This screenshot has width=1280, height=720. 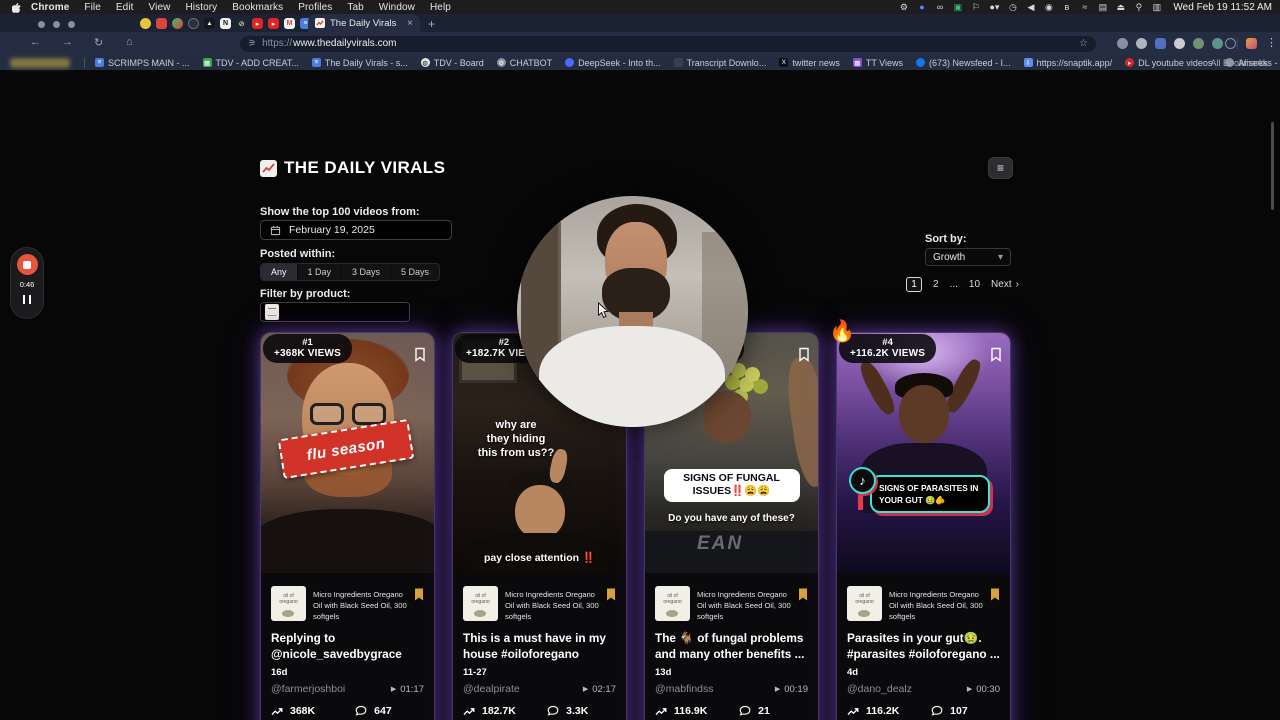 What do you see at coordinates (1000, 168) in the screenshot?
I see `hamburger-menu-button: ≡` at bounding box center [1000, 168].